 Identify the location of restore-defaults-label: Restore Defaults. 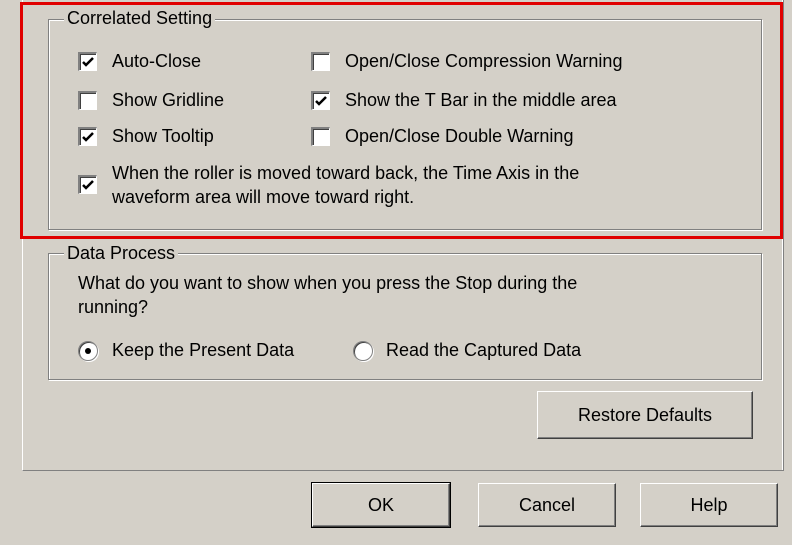
(645, 414).